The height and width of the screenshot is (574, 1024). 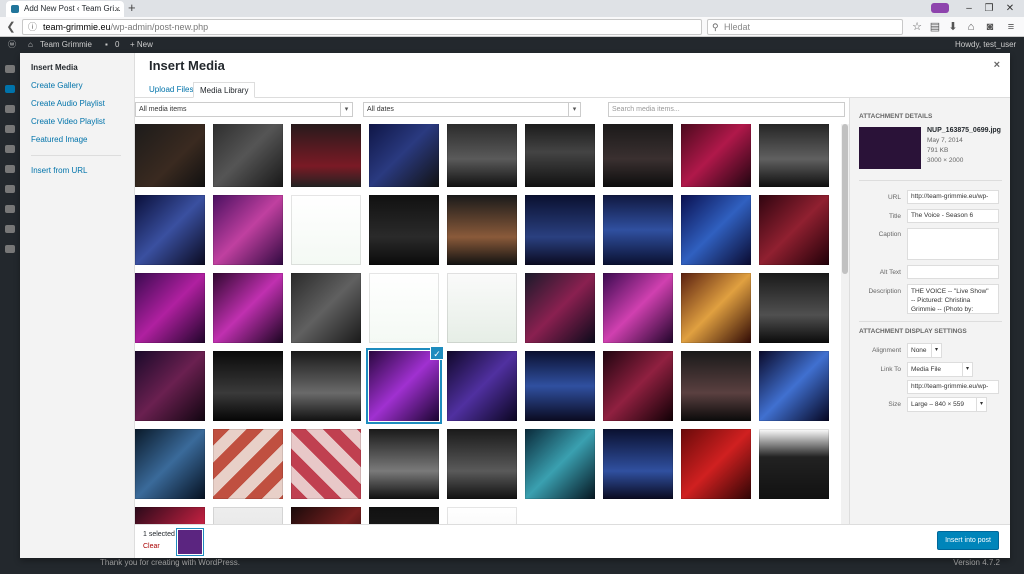 What do you see at coordinates (59, 139) in the screenshot?
I see `menu-featured-image: Featured Image` at bounding box center [59, 139].